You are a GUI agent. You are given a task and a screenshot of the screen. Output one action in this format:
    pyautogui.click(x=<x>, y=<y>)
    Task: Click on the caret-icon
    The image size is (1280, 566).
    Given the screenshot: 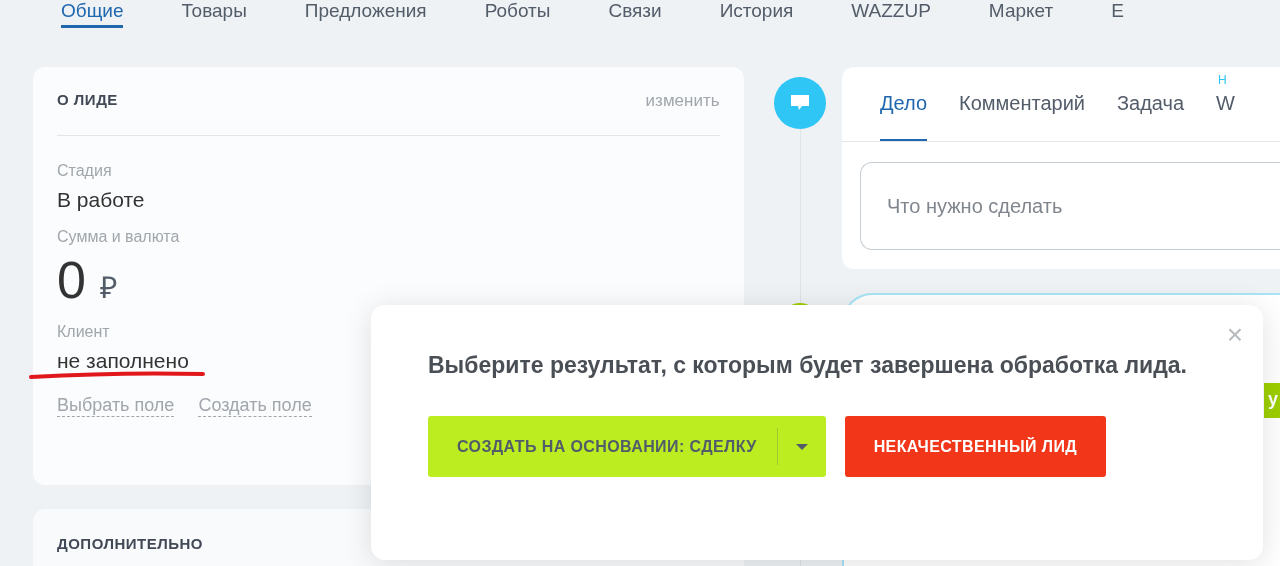 What is the action you would take?
    pyautogui.click(x=801, y=446)
    